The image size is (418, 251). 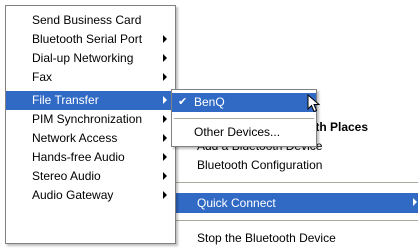 What do you see at coordinates (236, 203) in the screenshot?
I see `main-menu-item-label: Quick Connect` at bounding box center [236, 203].